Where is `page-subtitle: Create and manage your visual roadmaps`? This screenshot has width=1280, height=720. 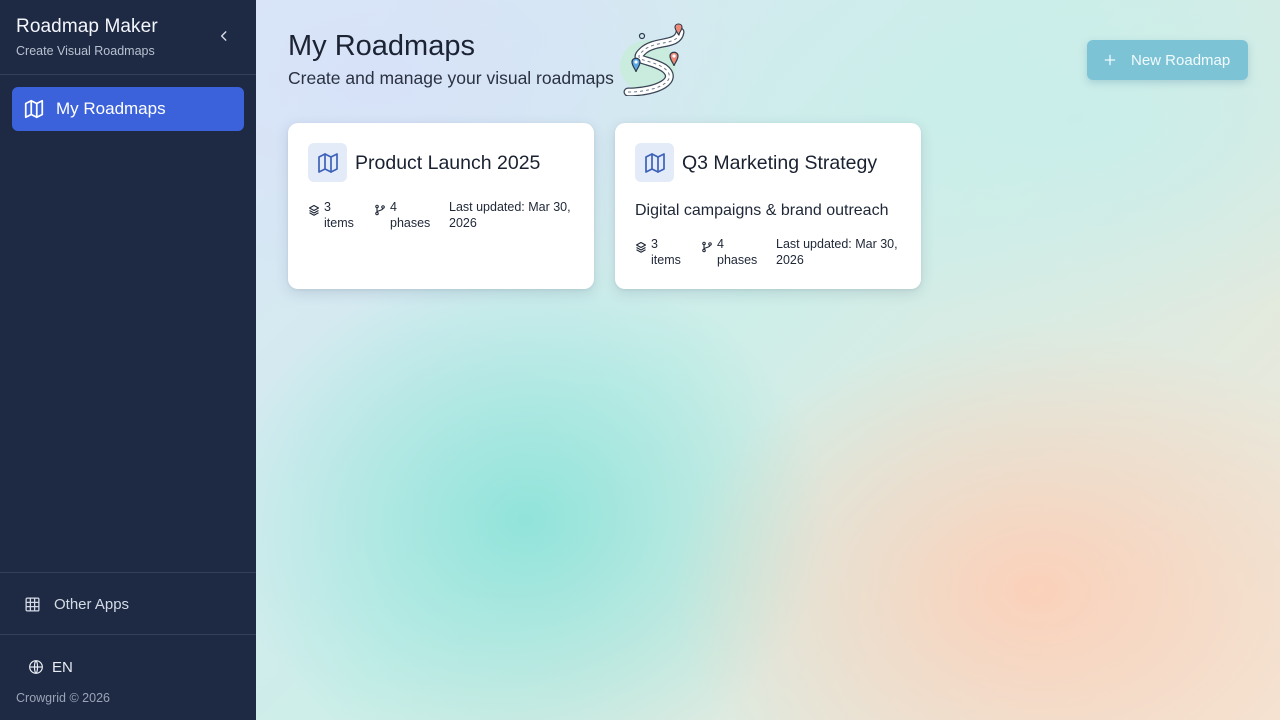
page-subtitle: Create and manage your visual roadmaps is located at coordinates (451, 78).